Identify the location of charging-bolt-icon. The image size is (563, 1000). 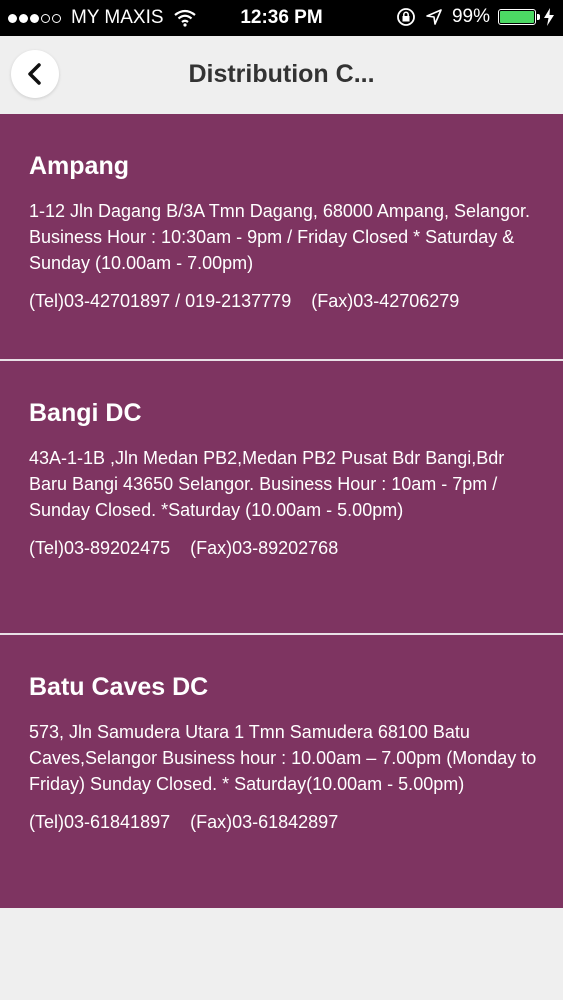
(549, 17).